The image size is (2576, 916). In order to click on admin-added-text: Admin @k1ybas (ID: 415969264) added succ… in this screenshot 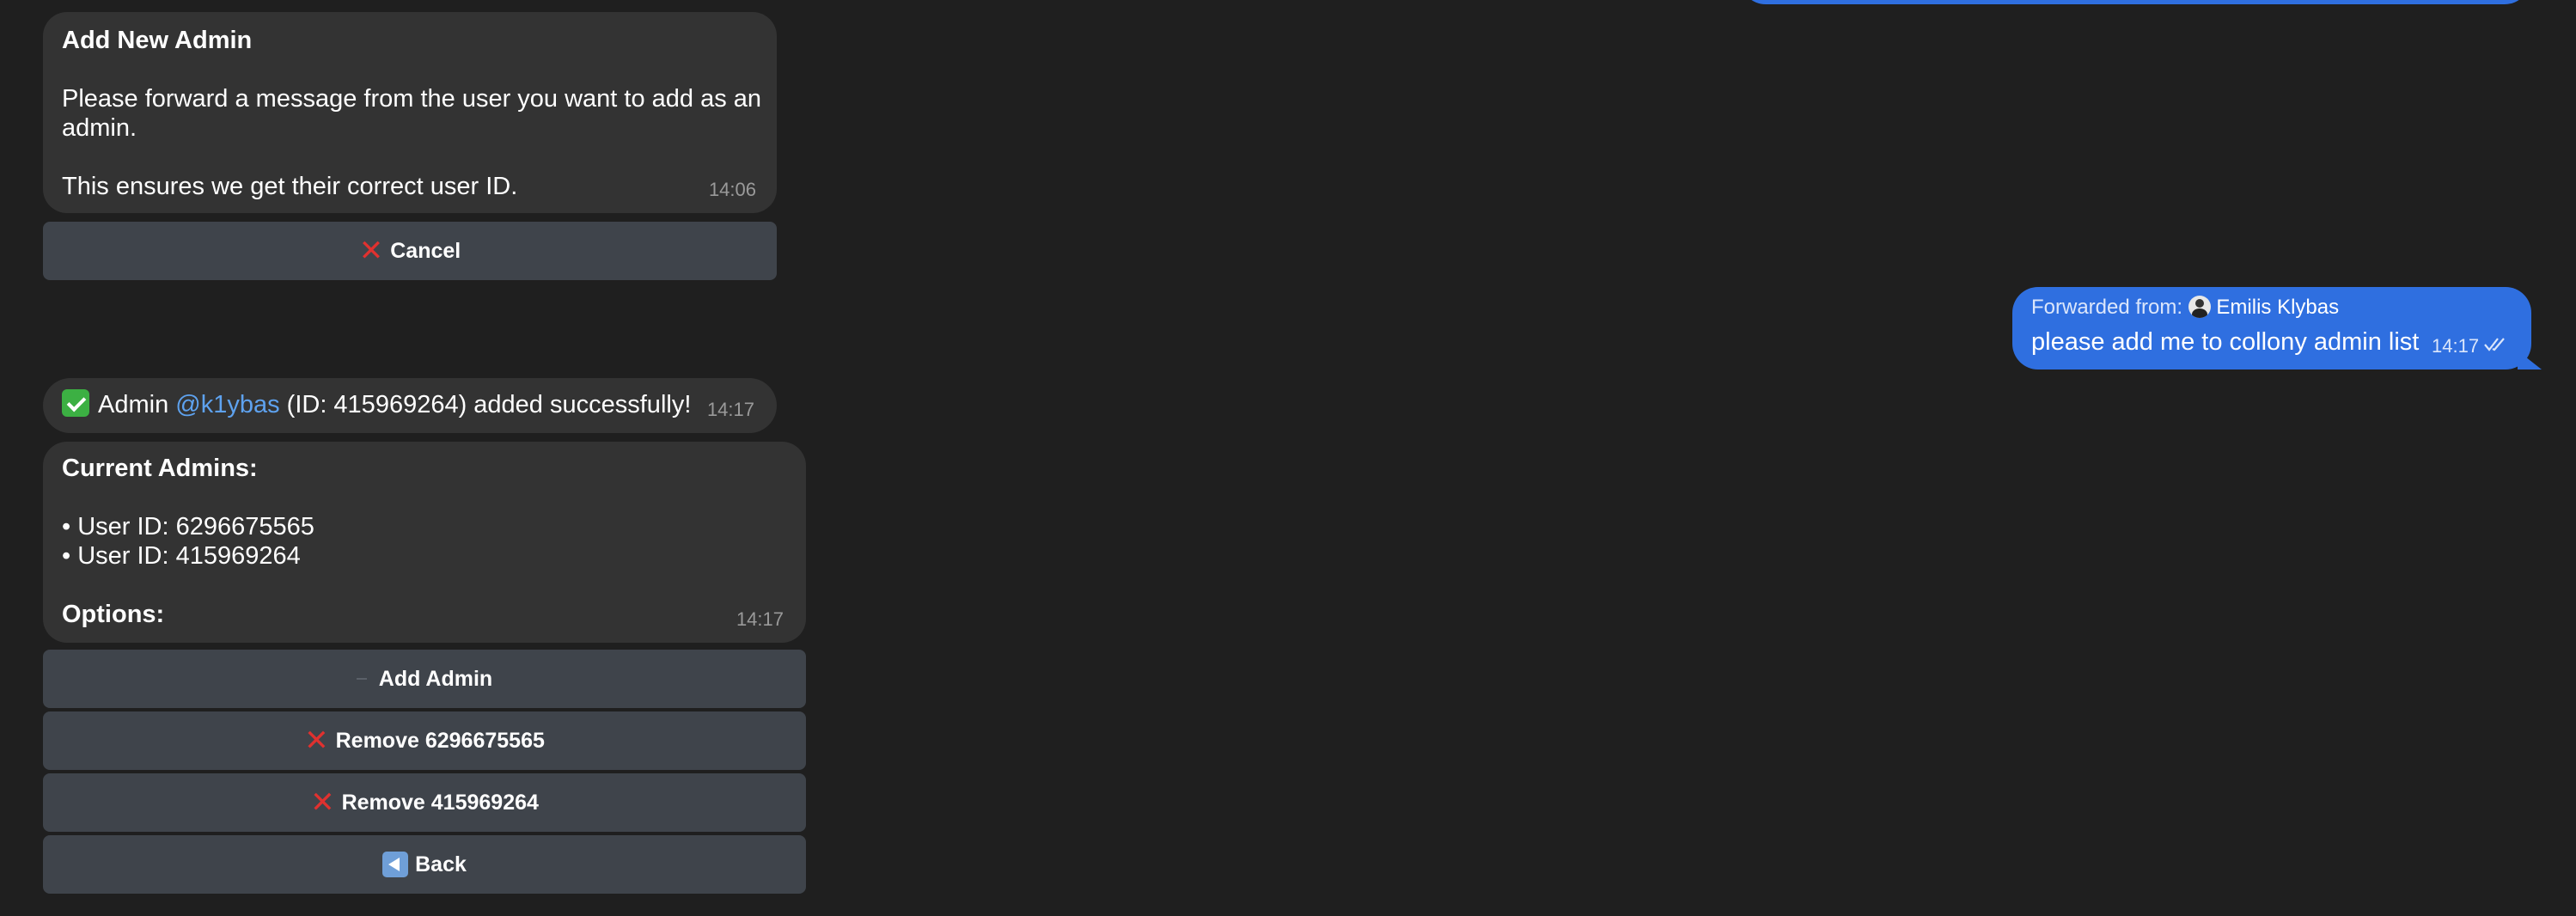, I will do `click(377, 404)`.